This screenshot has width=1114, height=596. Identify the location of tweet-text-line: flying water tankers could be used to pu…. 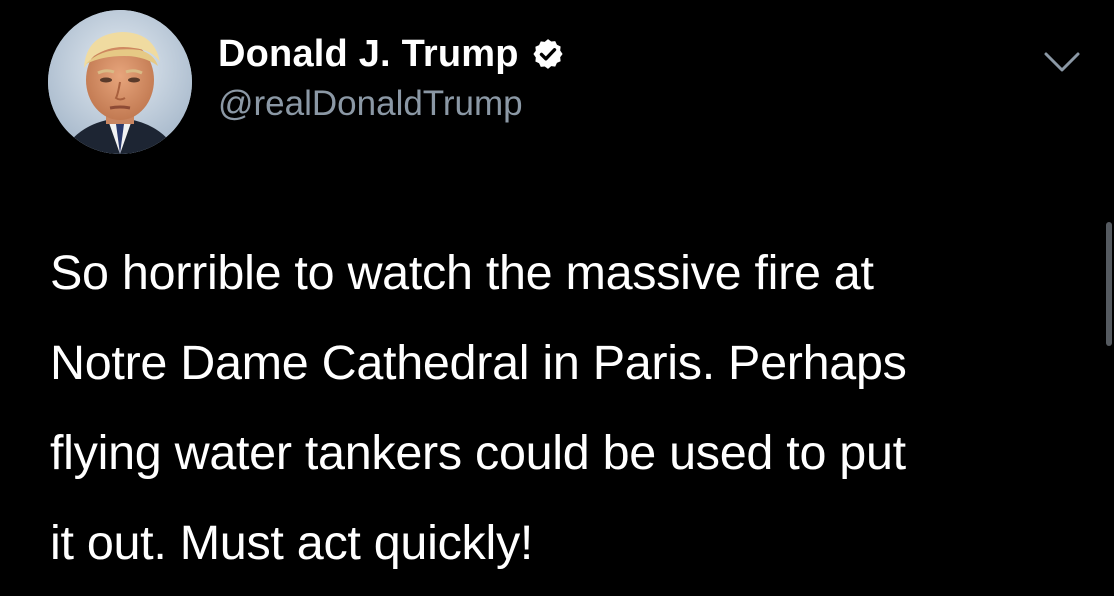
(478, 453).